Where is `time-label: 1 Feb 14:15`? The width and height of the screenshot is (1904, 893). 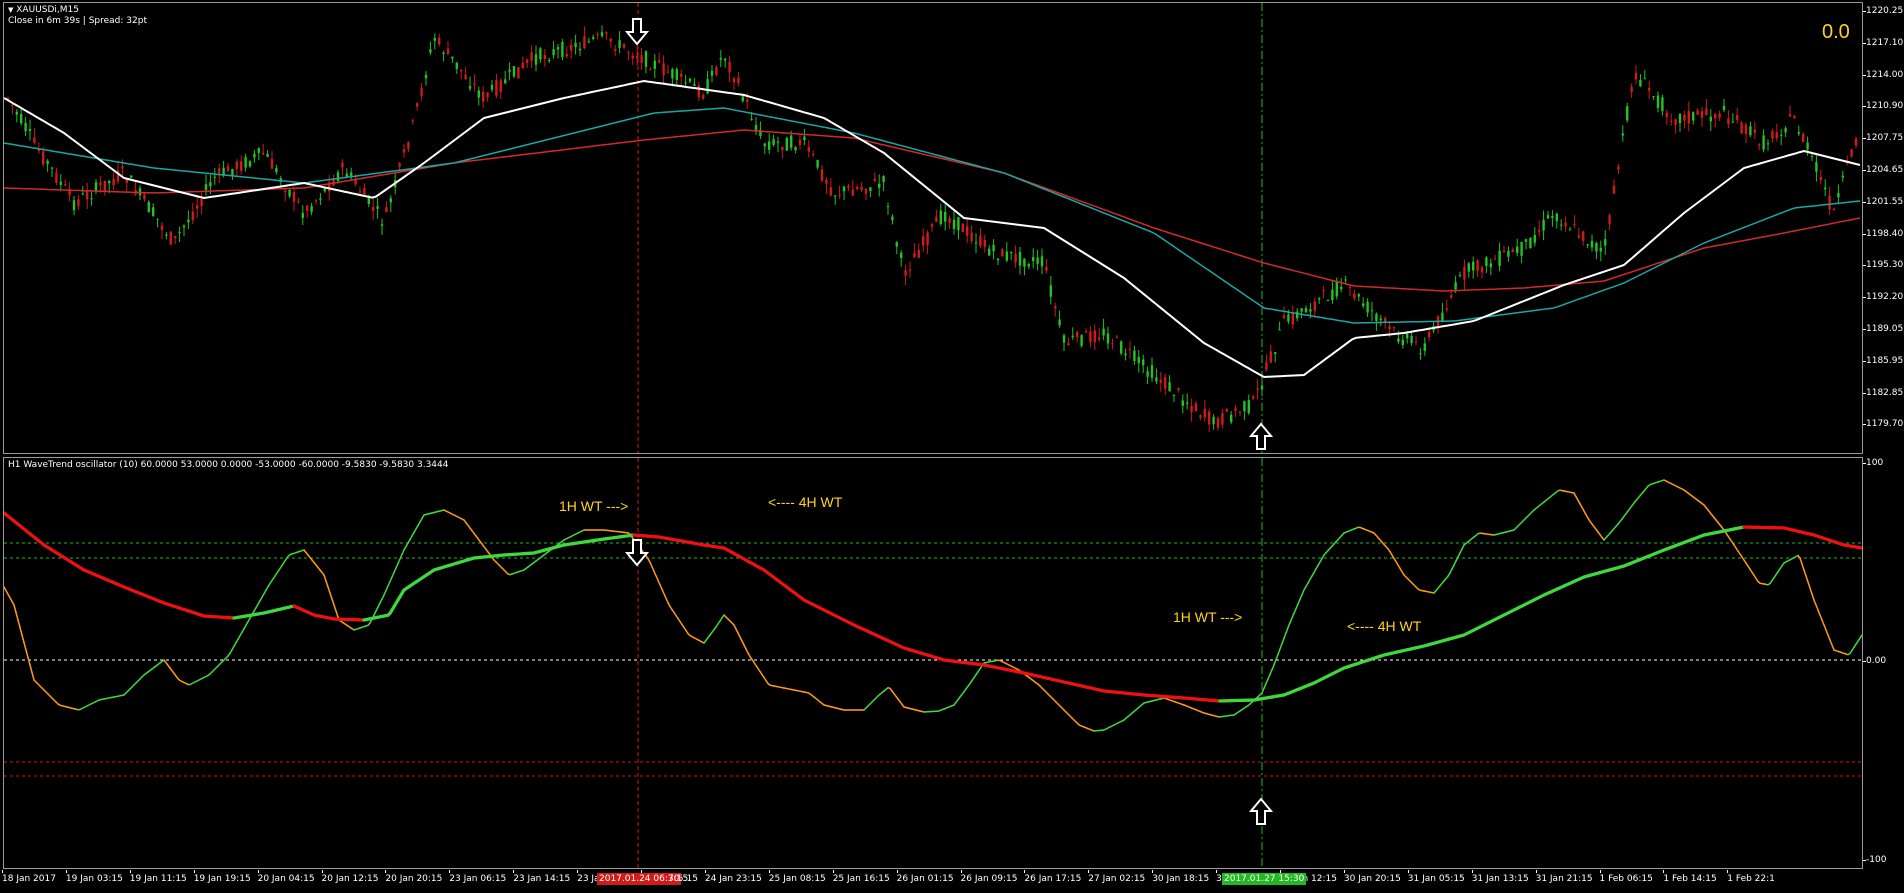 time-label: 1 Feb 14:15 is located at coordinates (1690, 877).